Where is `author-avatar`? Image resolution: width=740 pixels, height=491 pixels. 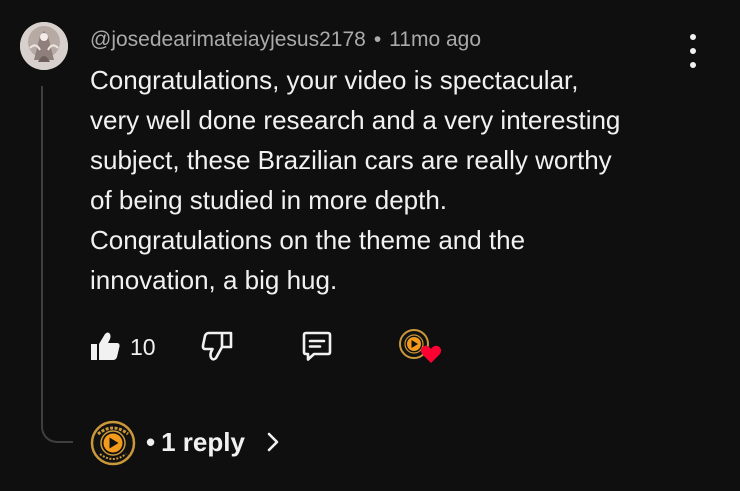 author-avatar is located at coordinates (44, 46).